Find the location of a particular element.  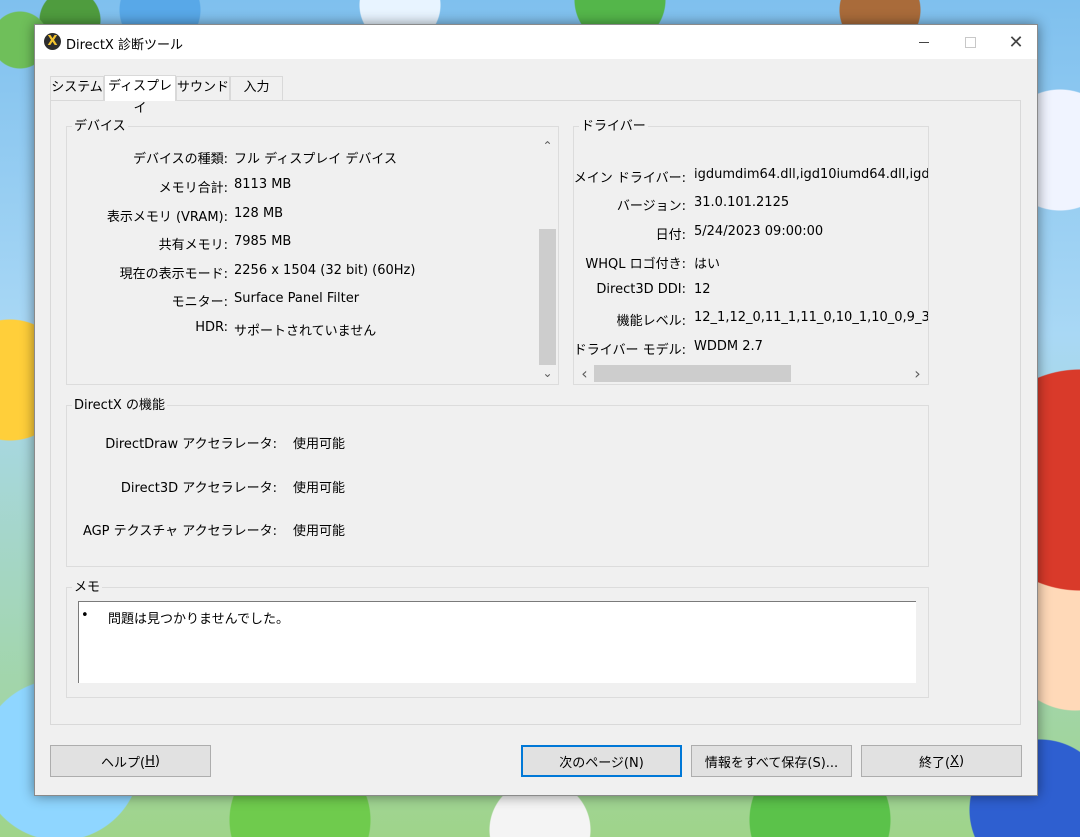

display-mode-label: 現在の表示モード: is located at coordinates (173, 274).